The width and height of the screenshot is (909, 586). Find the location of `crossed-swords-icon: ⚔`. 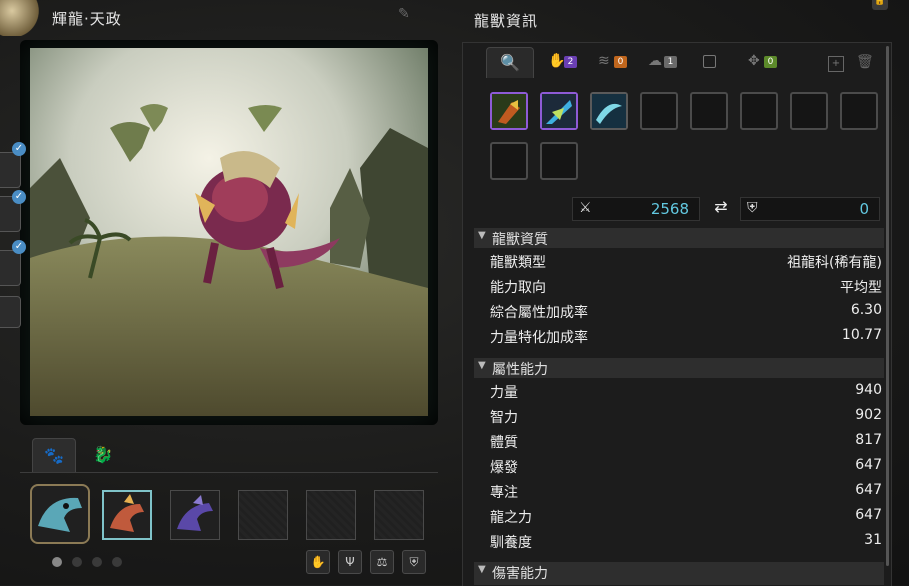

crossed-swords-icon: ⚔ is located at coordinates (585, 208).